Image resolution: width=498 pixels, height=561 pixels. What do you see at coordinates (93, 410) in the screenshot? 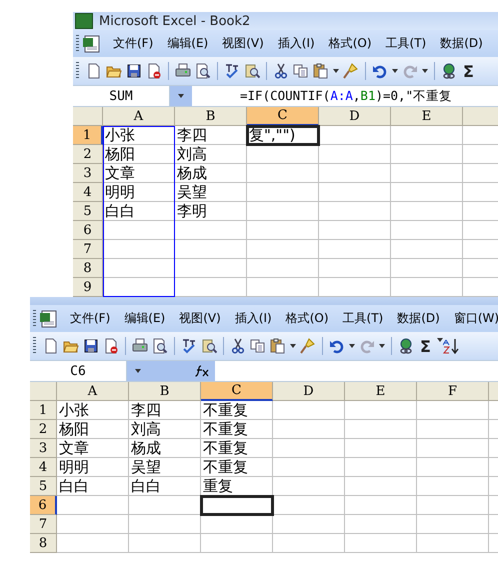
I see `grid-cell: 小张` at bounding box center [93, 410].